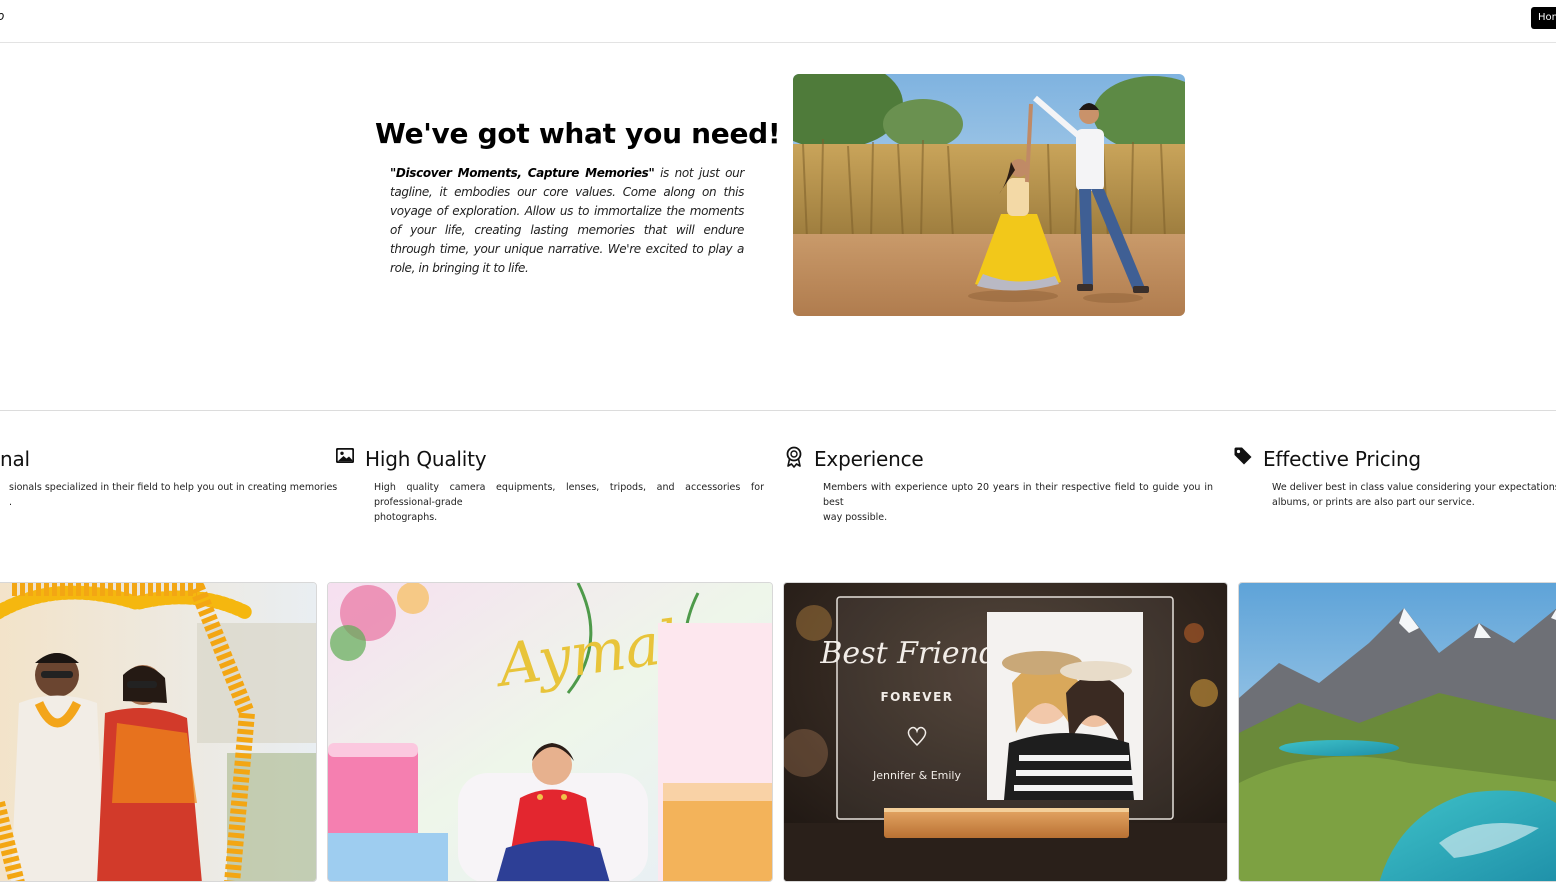 The image size is (1556, 882). I want to click on birthday-photo: Aymala, so click(550, 732).